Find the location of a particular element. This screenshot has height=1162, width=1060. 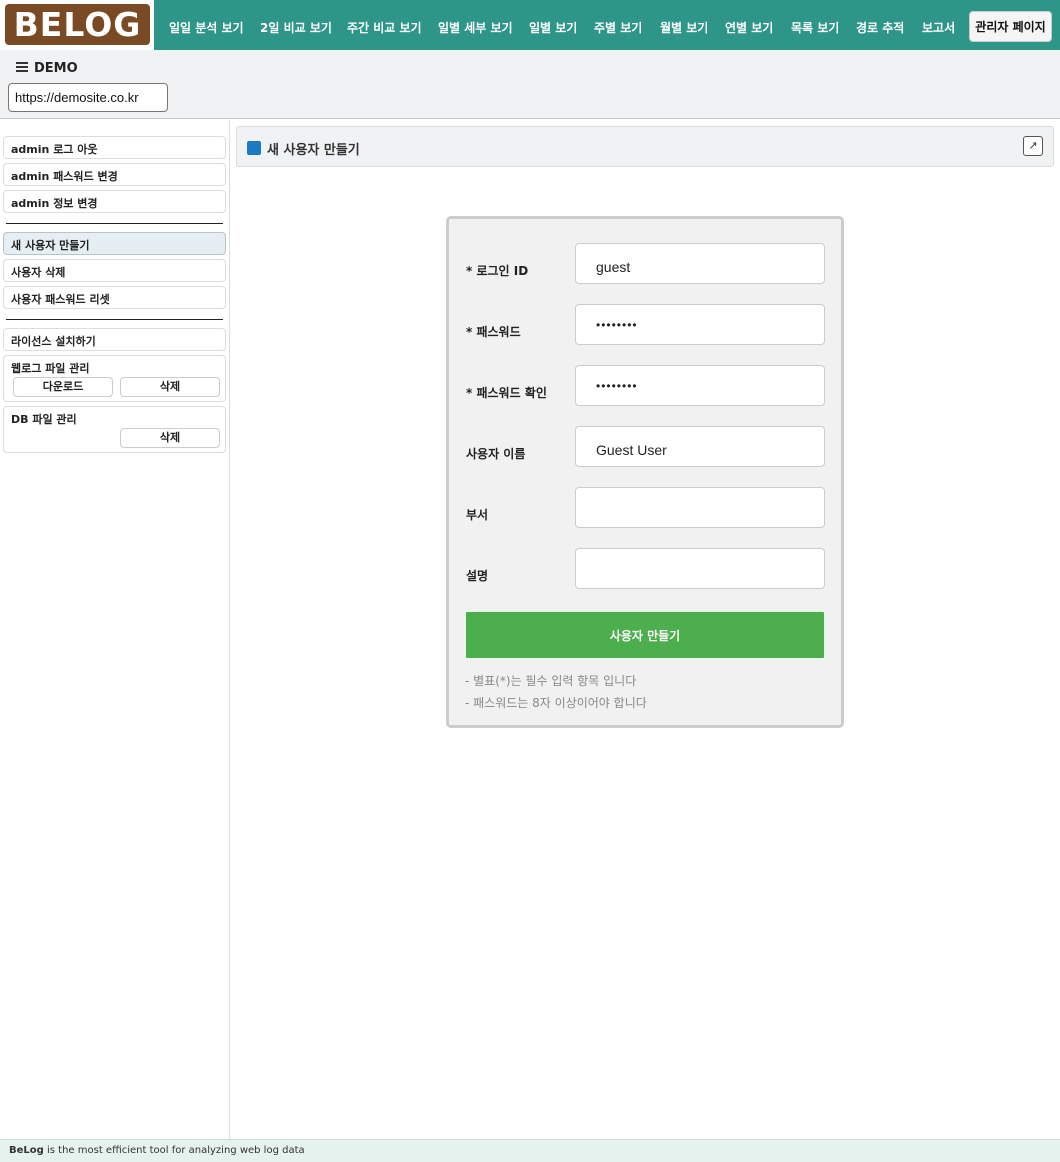

department-input is located at coordinates (700, 507).